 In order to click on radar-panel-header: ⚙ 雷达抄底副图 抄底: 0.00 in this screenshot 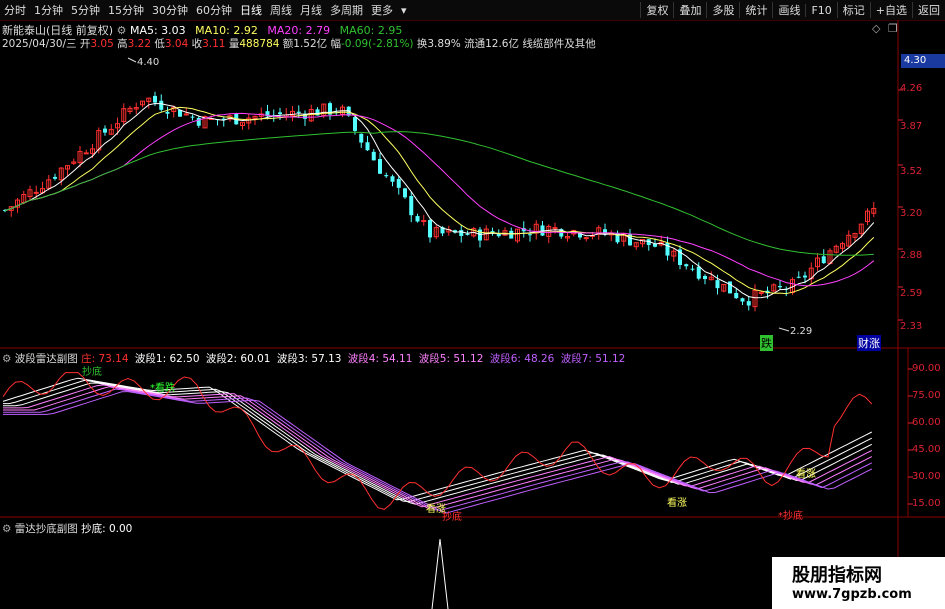, I will do `click(67, 528)`.